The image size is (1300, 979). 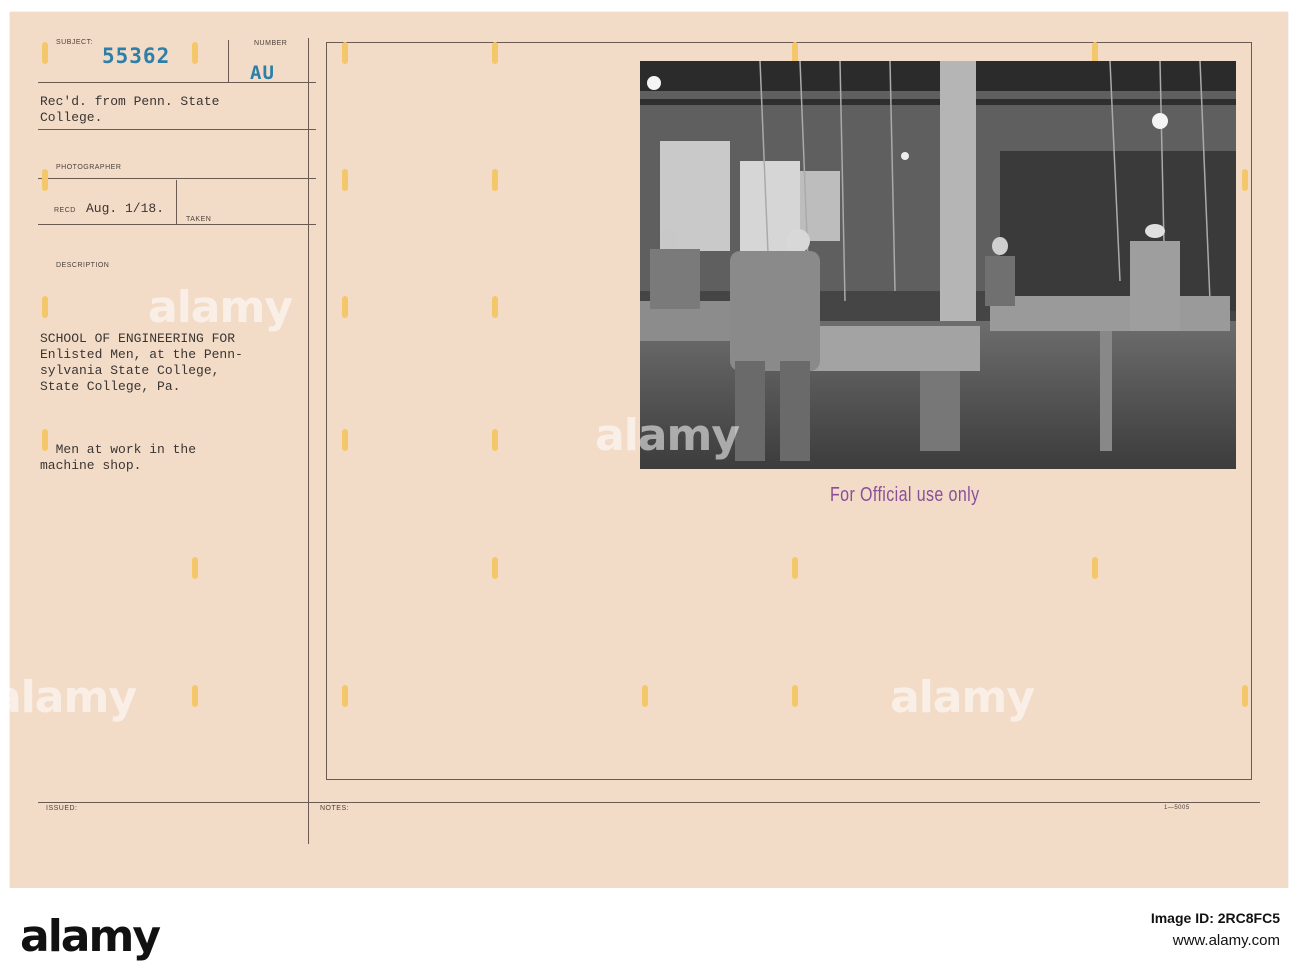 I want to click on issued-label: ISSUED:, so click(x=62, y=808).